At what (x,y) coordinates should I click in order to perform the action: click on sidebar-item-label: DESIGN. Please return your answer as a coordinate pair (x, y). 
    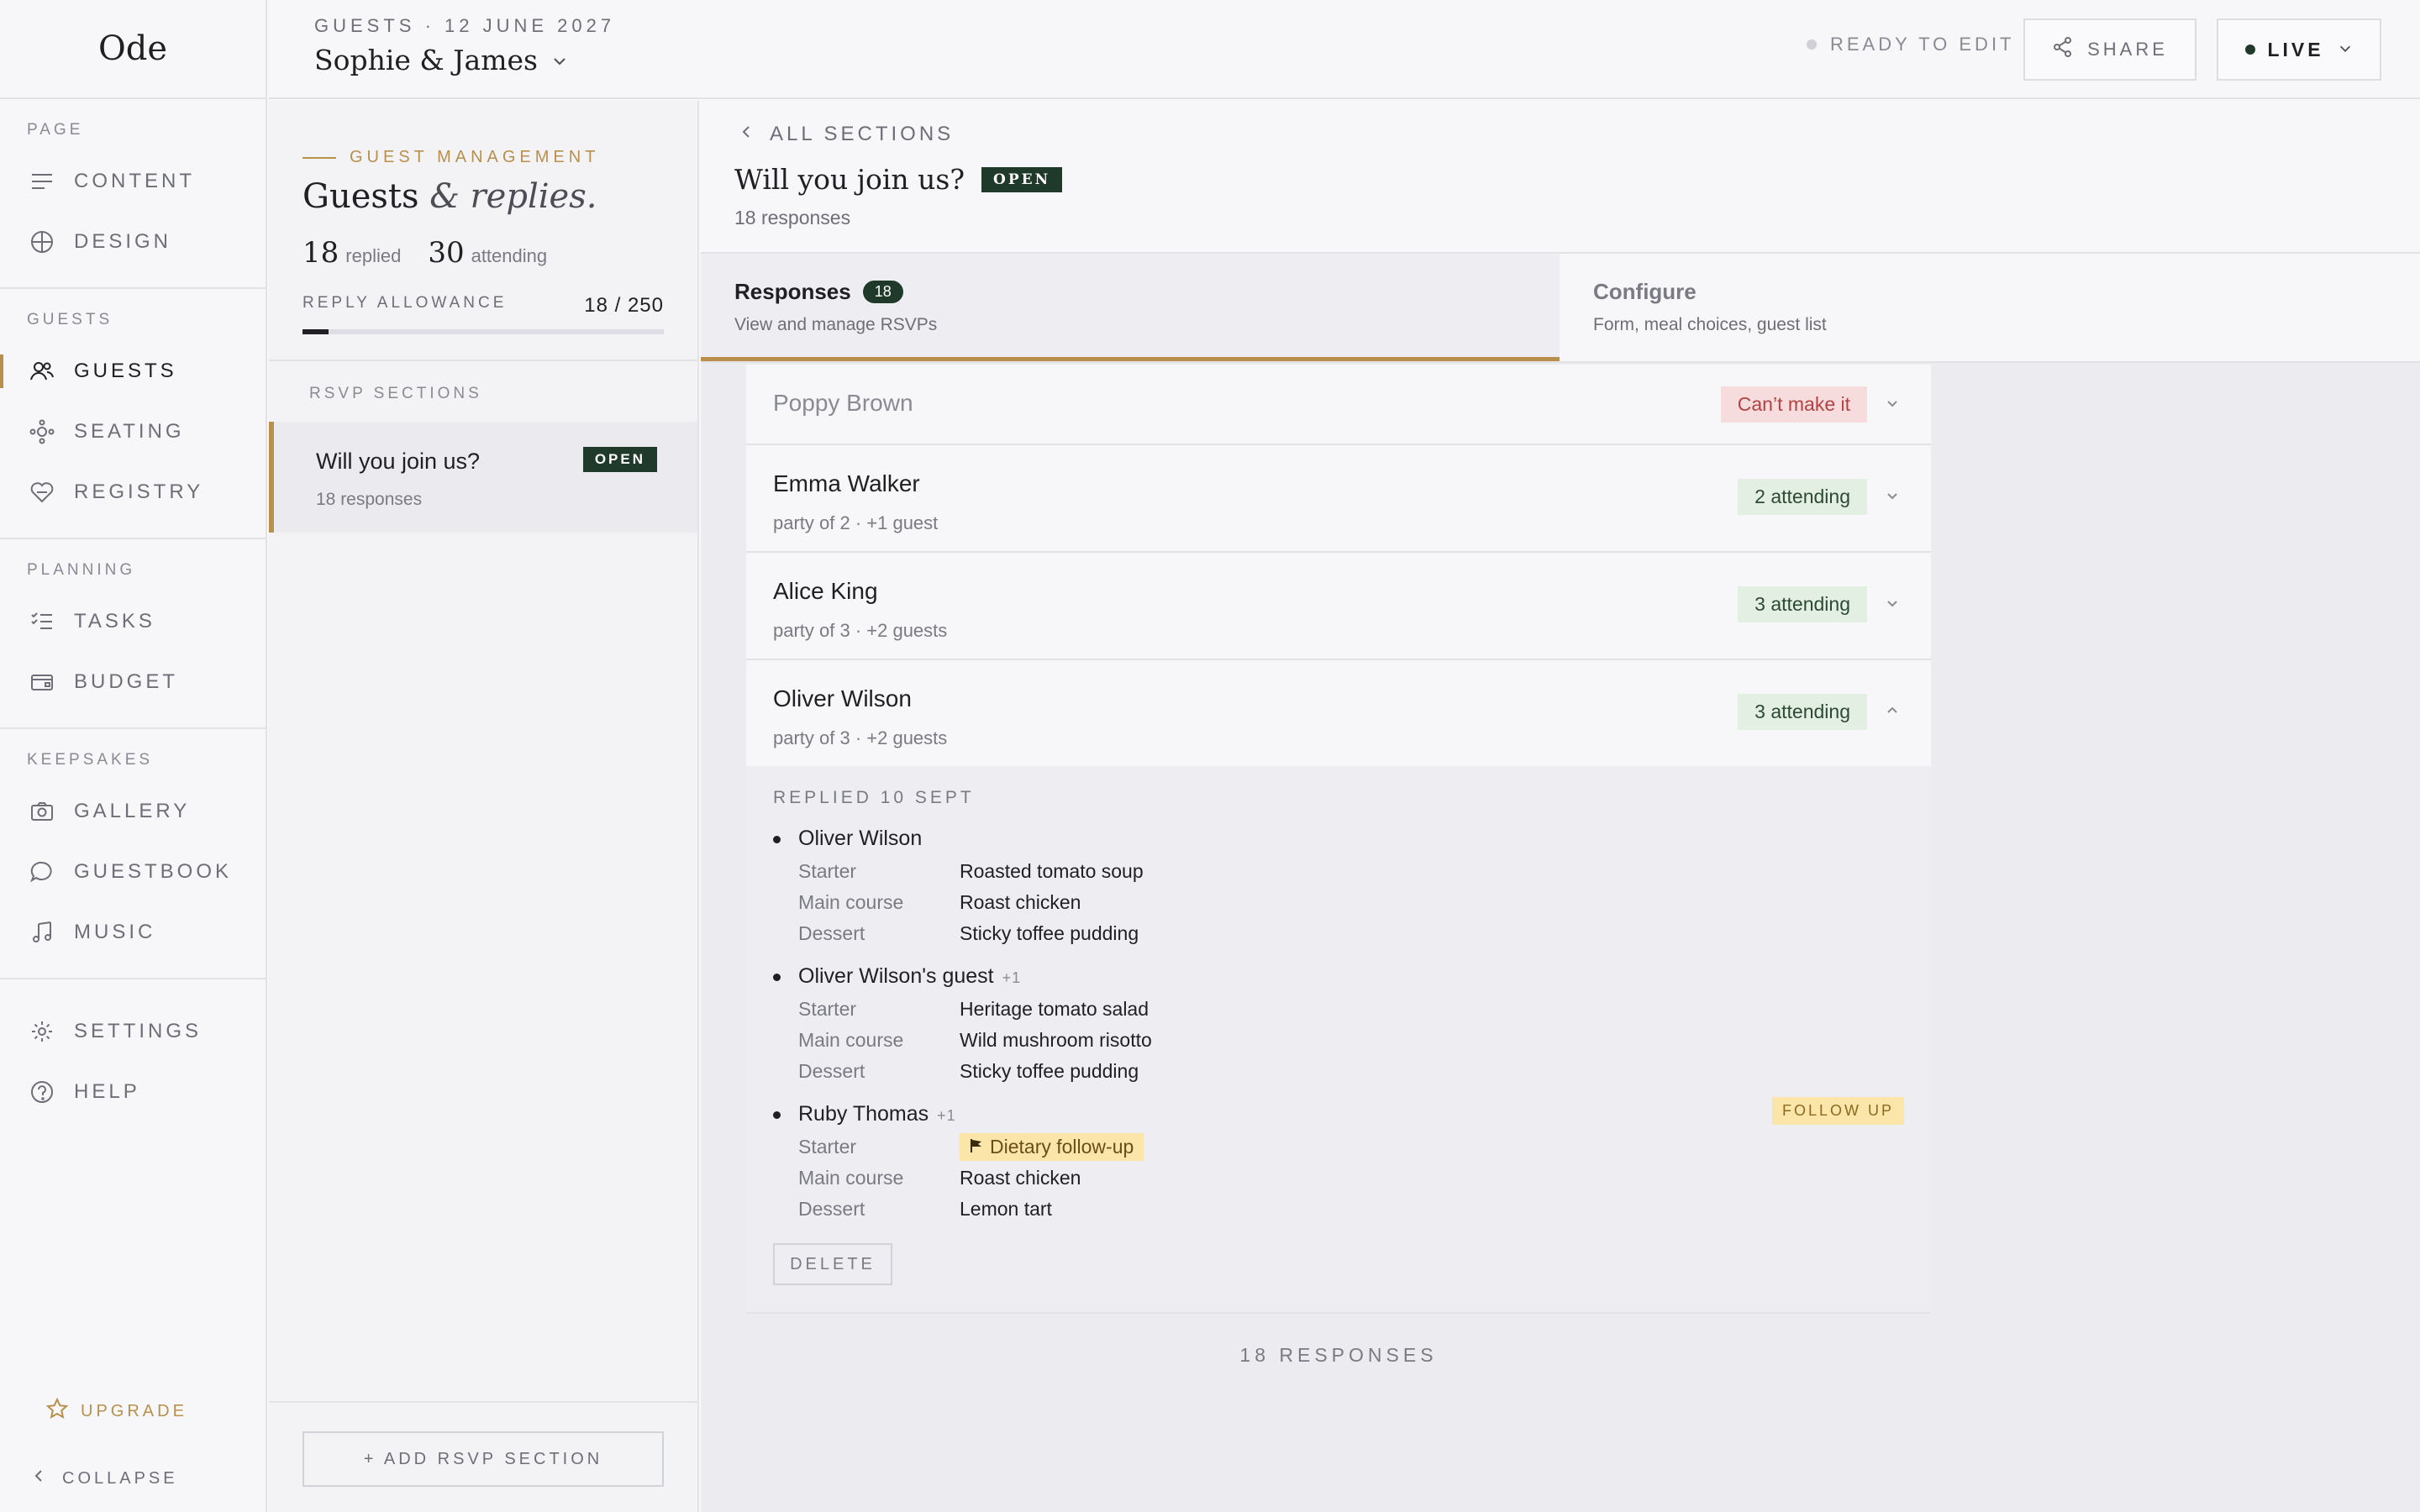
    Looking at the image, I should click on (123, 241).